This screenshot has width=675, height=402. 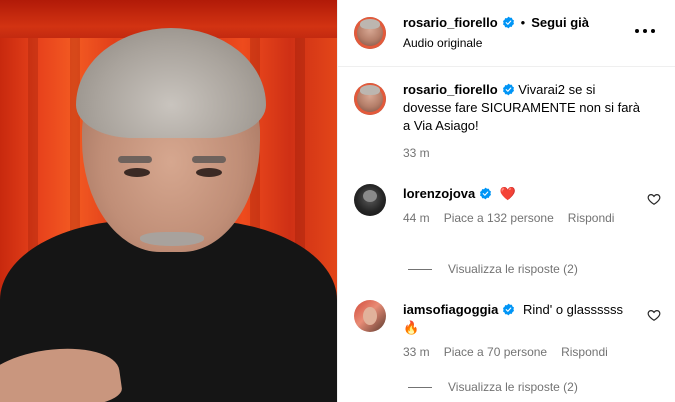 What do you see at coordinates (442, 43) in the screenshot?
I see `audio-link: Audio originale` at bounding box center [442, 43].